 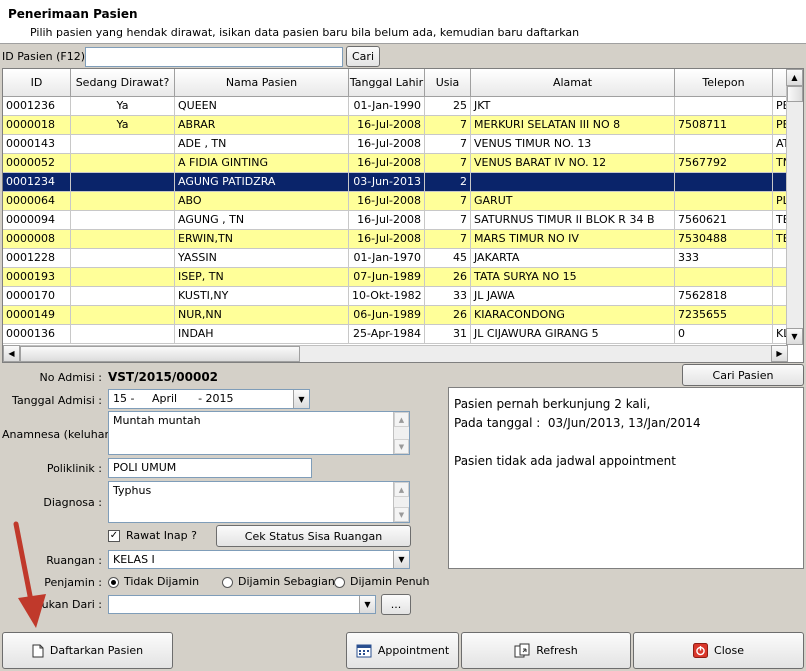 What do you see at coordinates (160, 354) in the screenshot?
I see `horizontal-scroll-thumb` at bounding box center [160, 354].